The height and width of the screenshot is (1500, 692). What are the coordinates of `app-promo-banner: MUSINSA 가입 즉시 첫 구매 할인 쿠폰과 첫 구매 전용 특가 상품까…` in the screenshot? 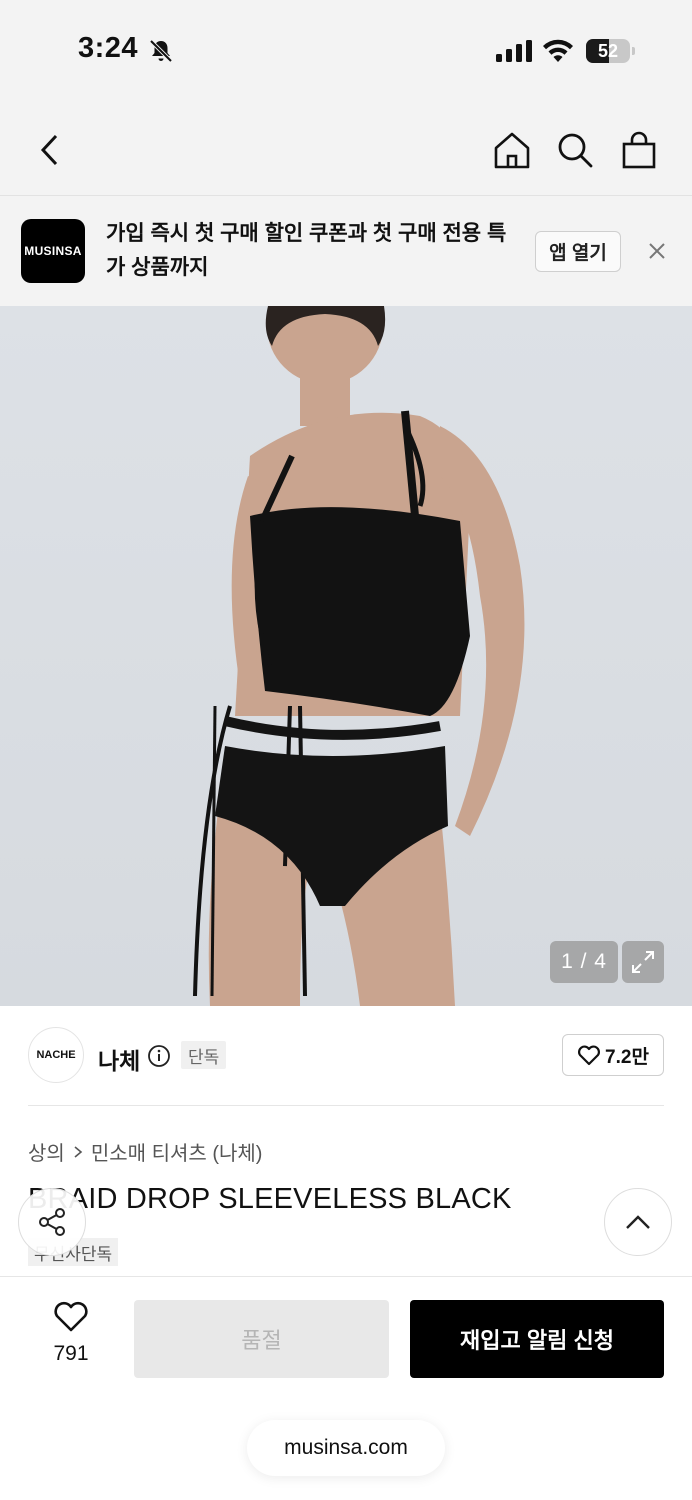 It's located at (346, 251).